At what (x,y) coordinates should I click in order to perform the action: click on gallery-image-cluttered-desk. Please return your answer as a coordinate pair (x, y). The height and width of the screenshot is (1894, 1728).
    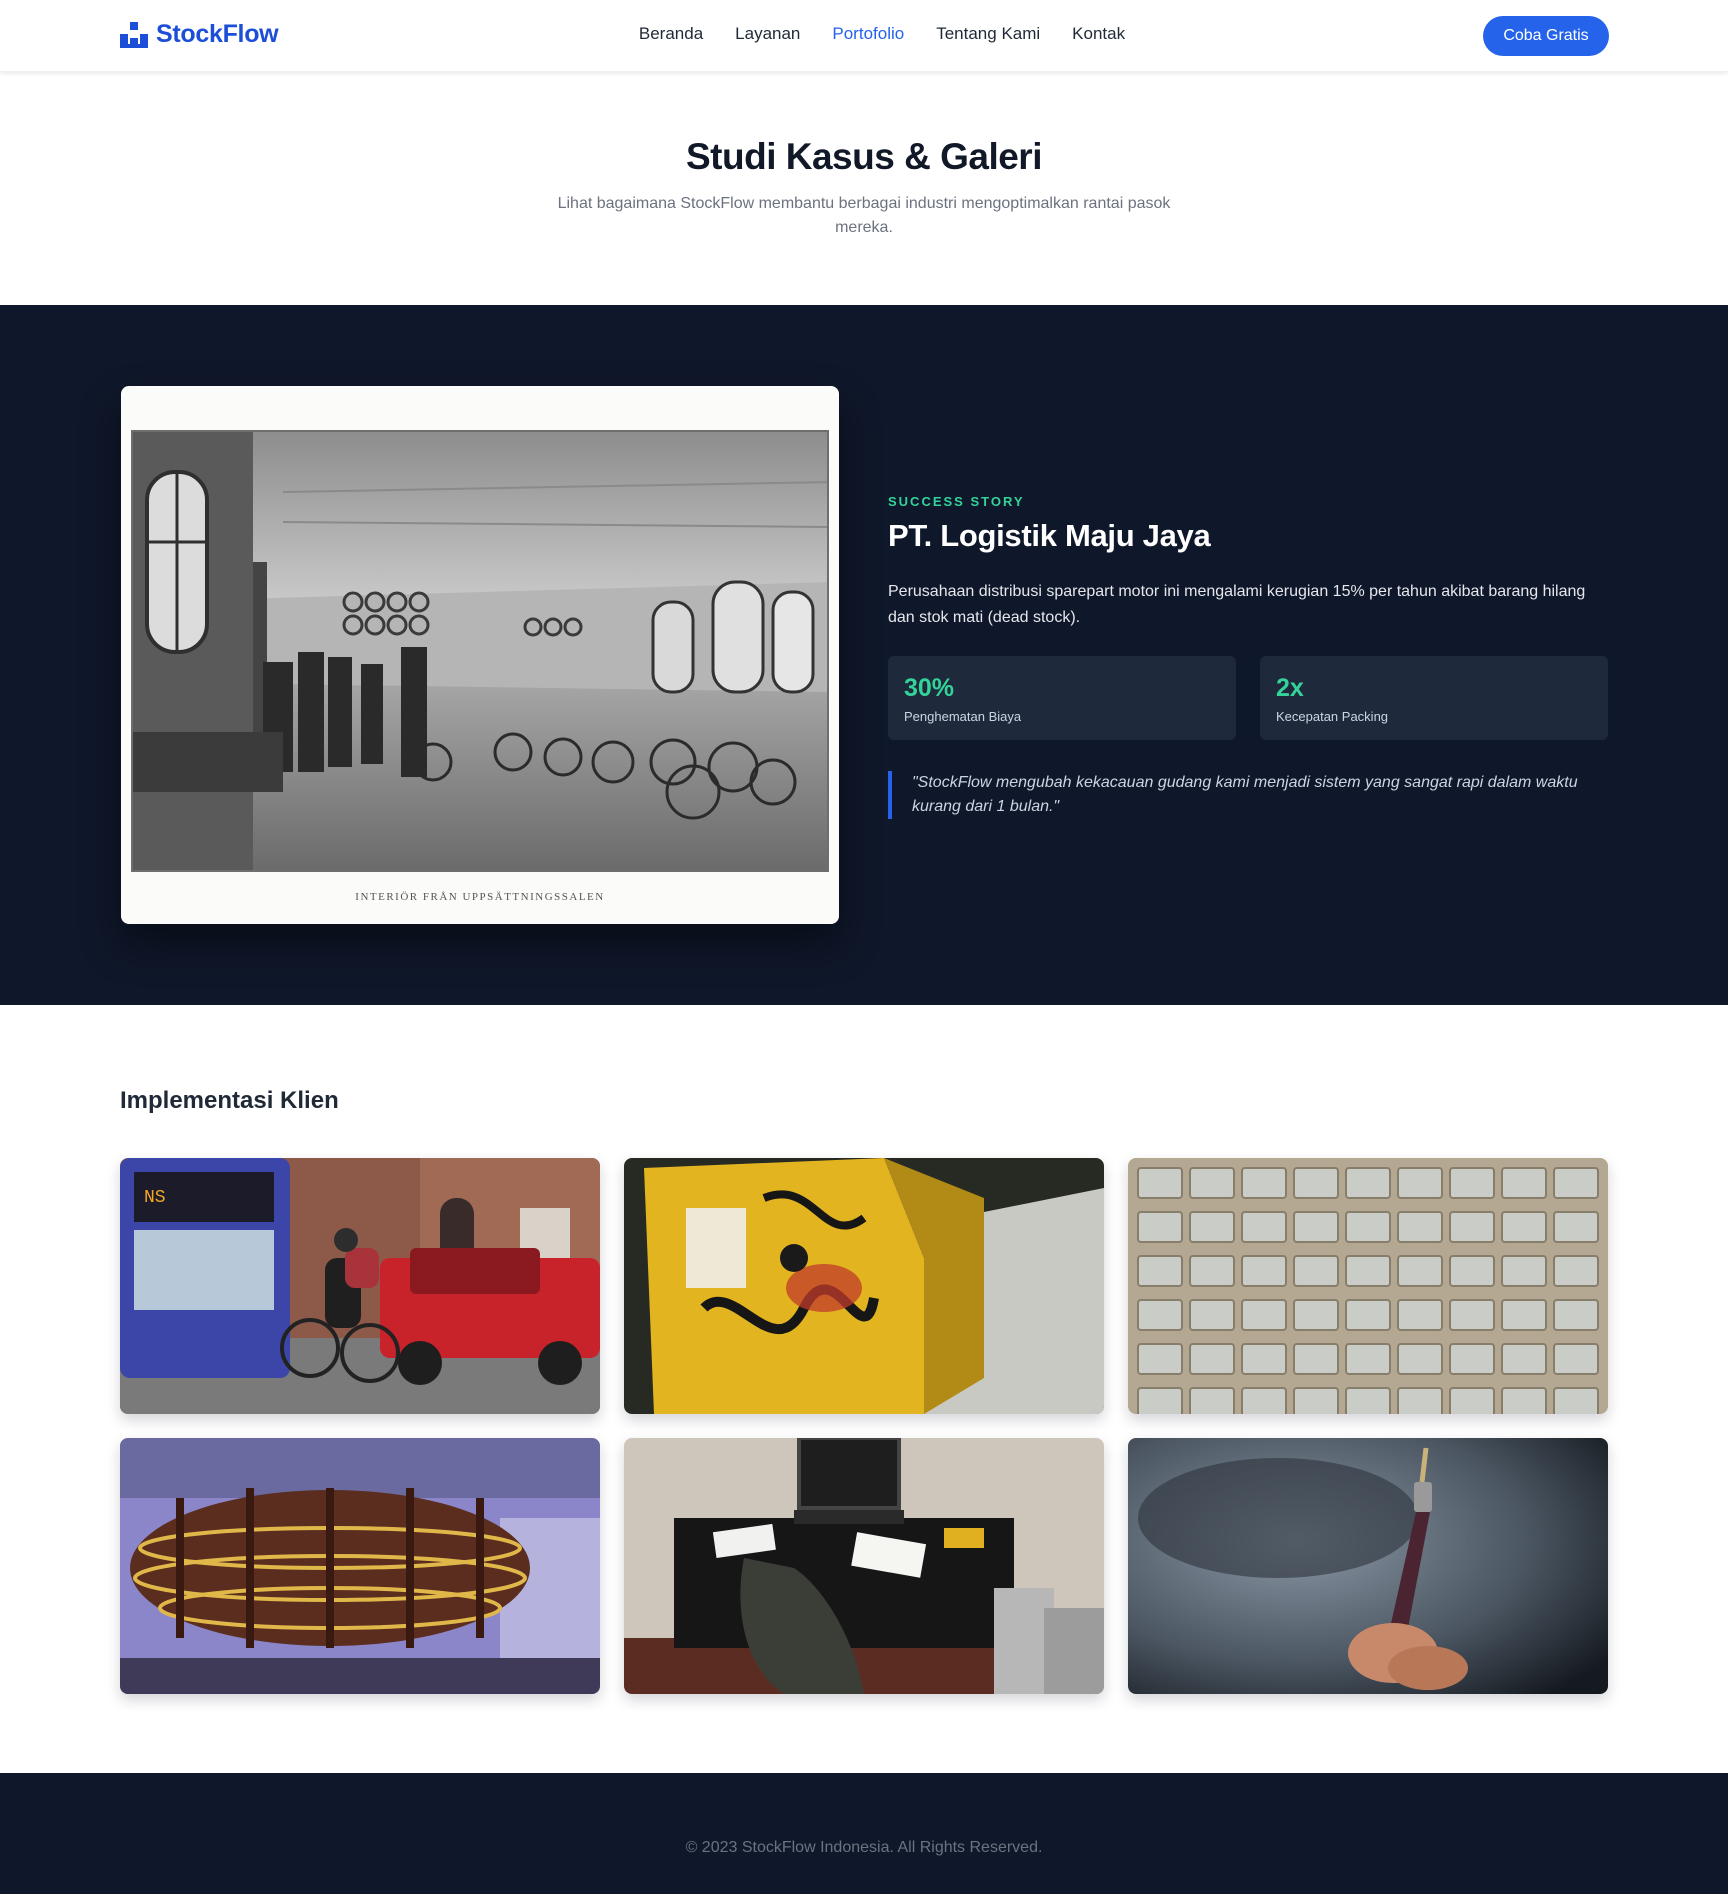
    Looking at the image, I should click on (864, 1566).